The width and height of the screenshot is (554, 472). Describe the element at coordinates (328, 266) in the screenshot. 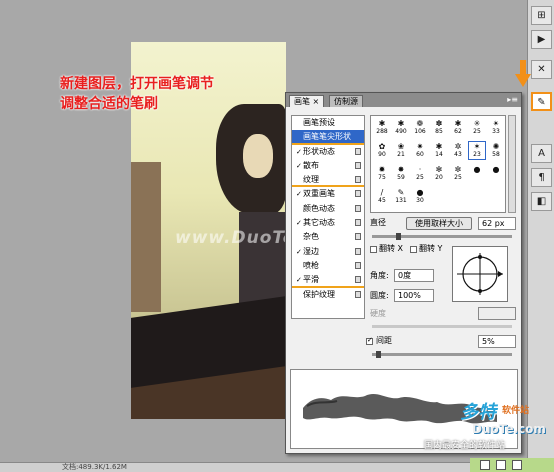

I see `brush-setting-item: 喷枪` at that location.